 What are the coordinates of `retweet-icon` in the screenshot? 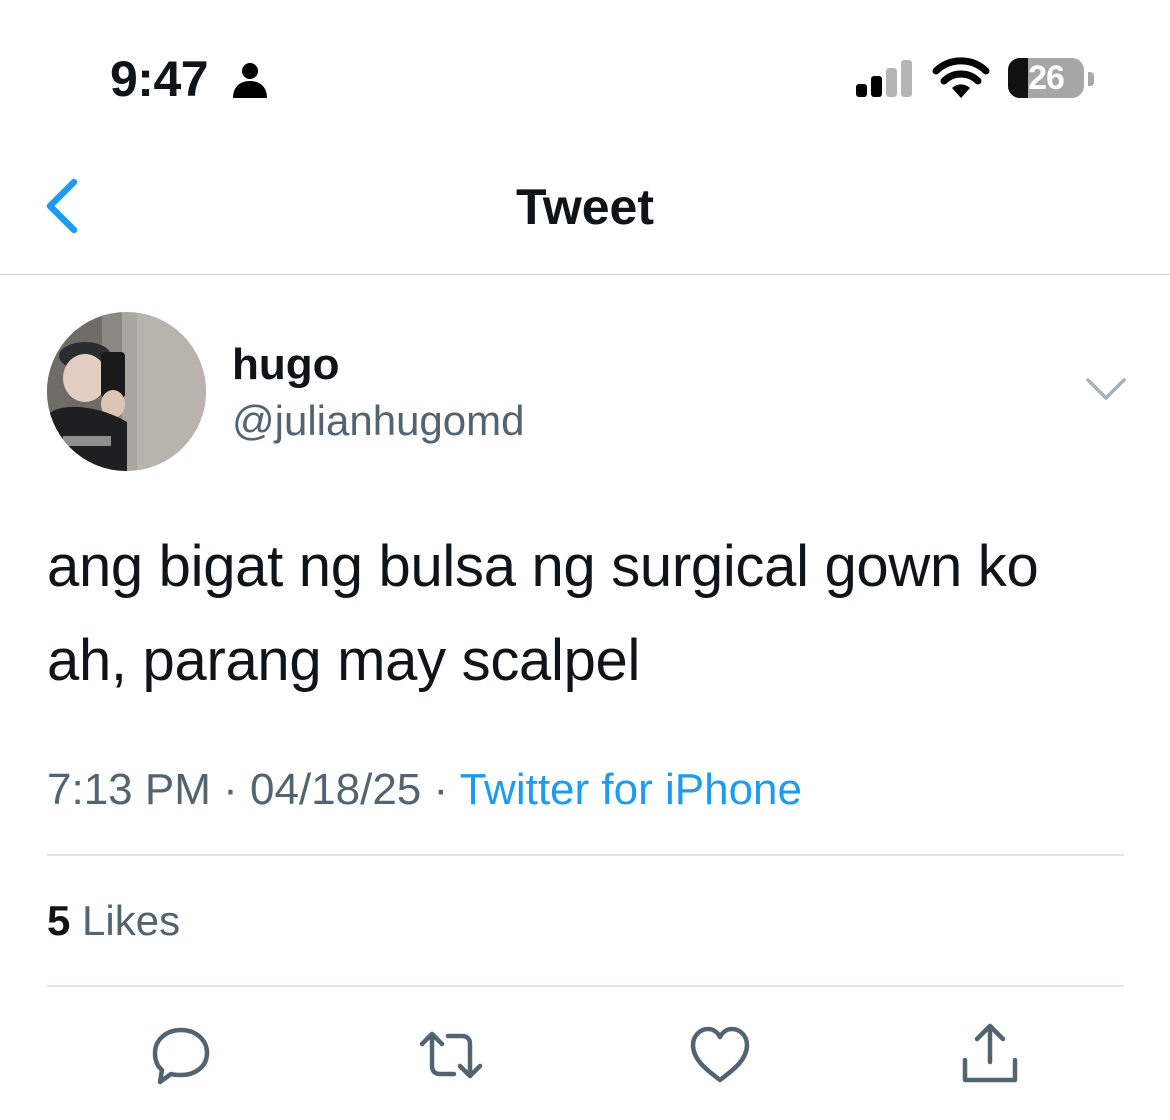 It's located at (451, 1055).